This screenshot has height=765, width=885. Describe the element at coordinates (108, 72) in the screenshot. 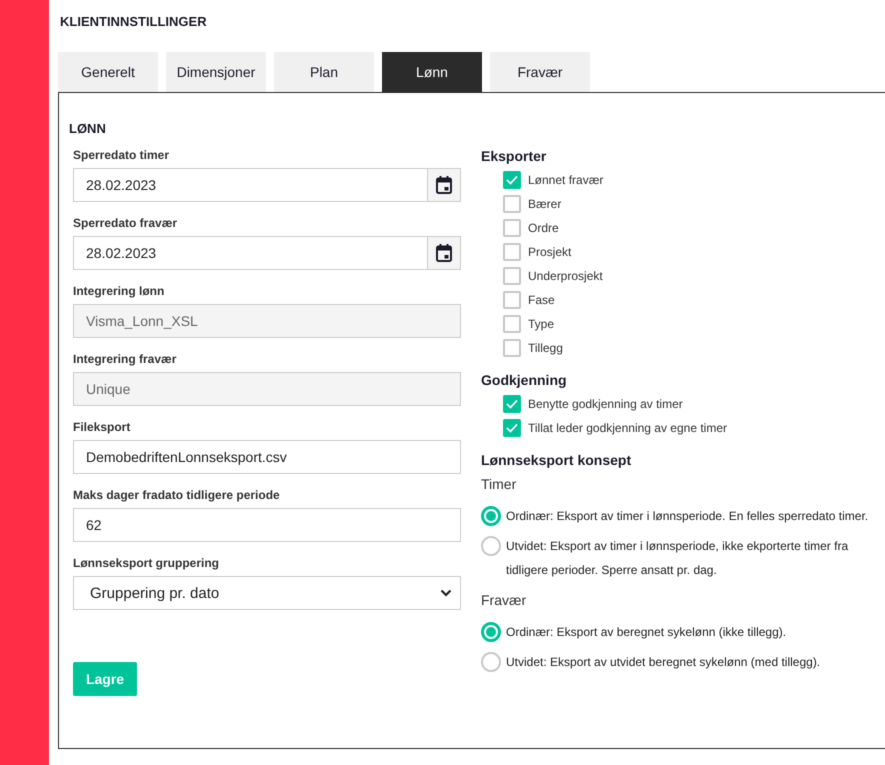

I see `tab: Generelt` at that location.